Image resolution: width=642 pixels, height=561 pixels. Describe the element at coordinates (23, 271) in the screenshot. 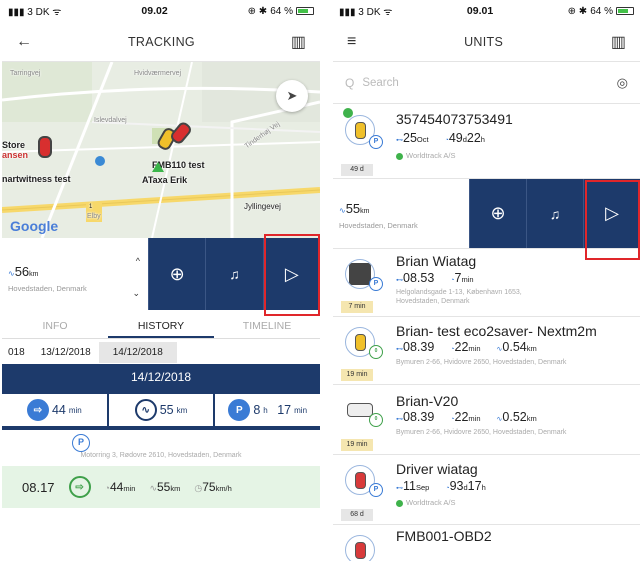

I see `distance-value: ∿56km` at that location.